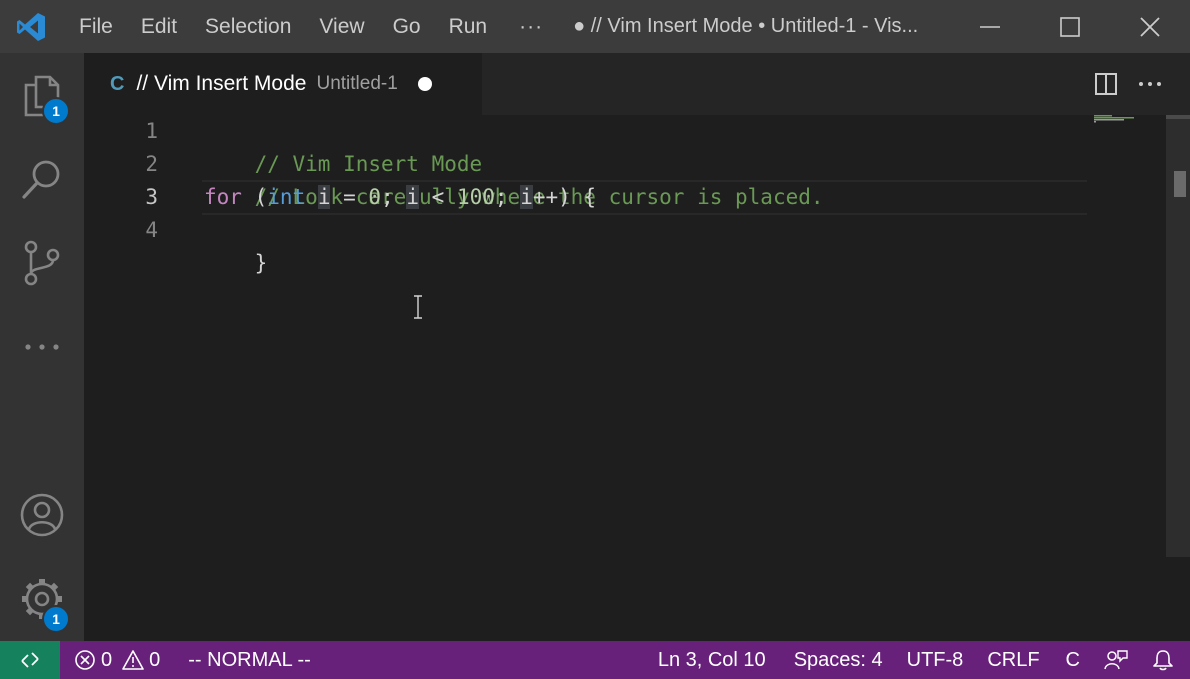  I want to click on notifications-button, so click(1165, 660).